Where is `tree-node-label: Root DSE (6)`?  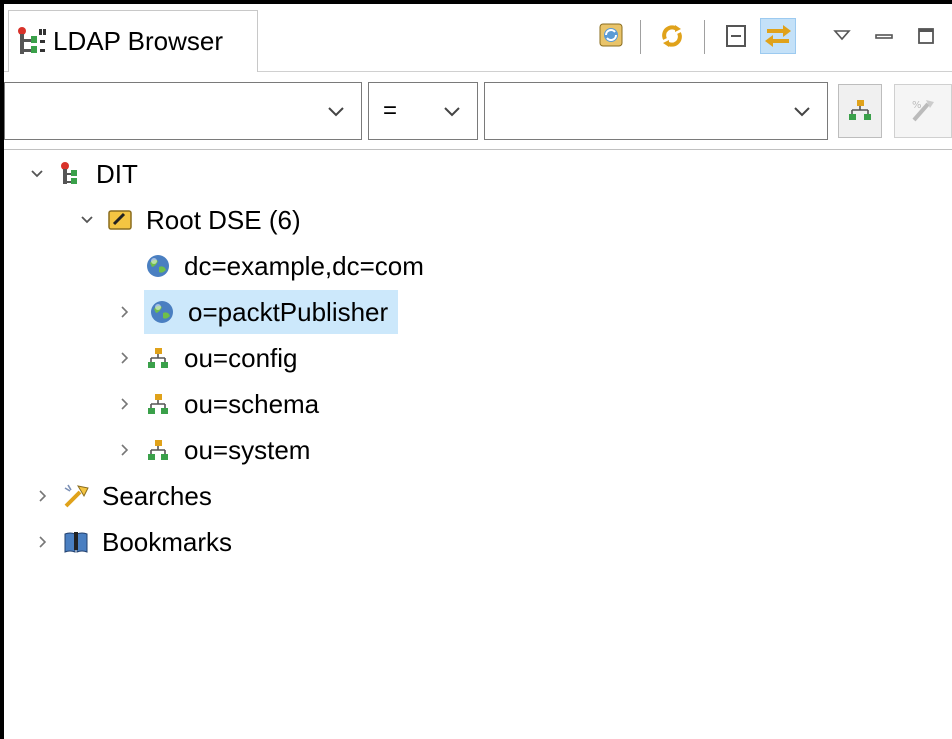
tree-node-label: Root DSE (6) is located at coordinates (223, 219).